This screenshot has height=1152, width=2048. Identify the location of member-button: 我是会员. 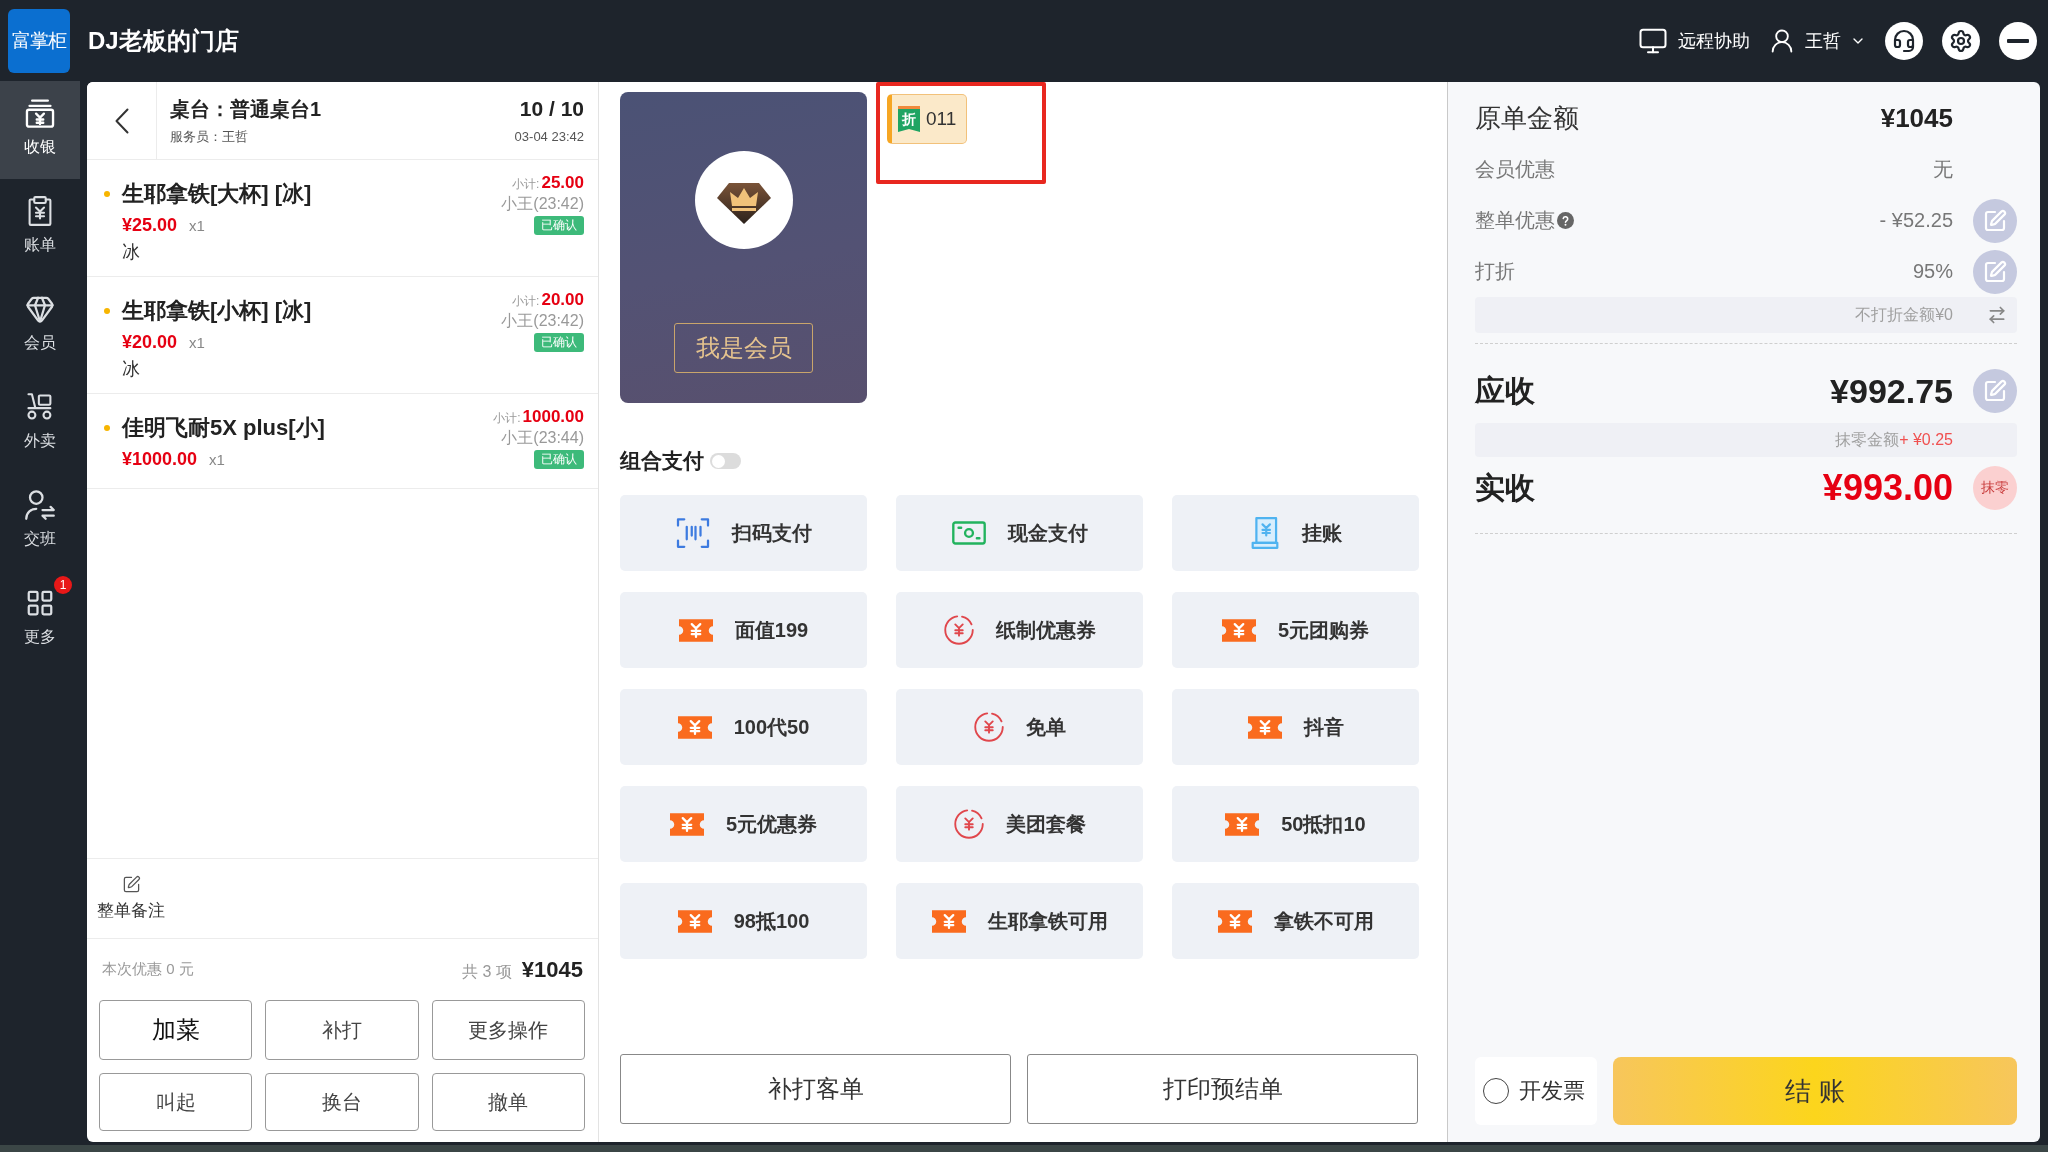
(743, 348).